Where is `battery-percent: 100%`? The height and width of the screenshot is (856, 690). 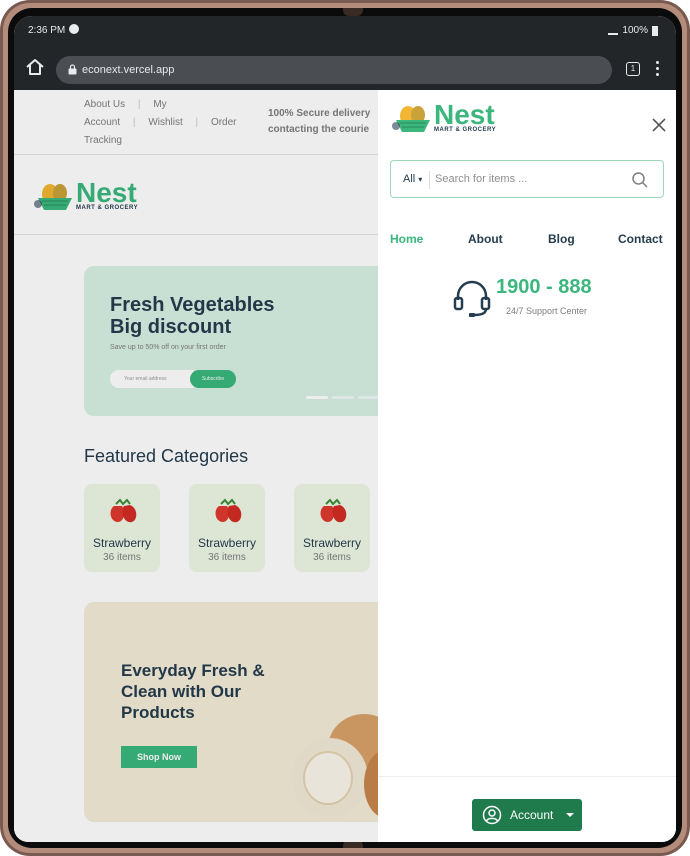 battery-percent: 100% is located at coordinates (635, 30).